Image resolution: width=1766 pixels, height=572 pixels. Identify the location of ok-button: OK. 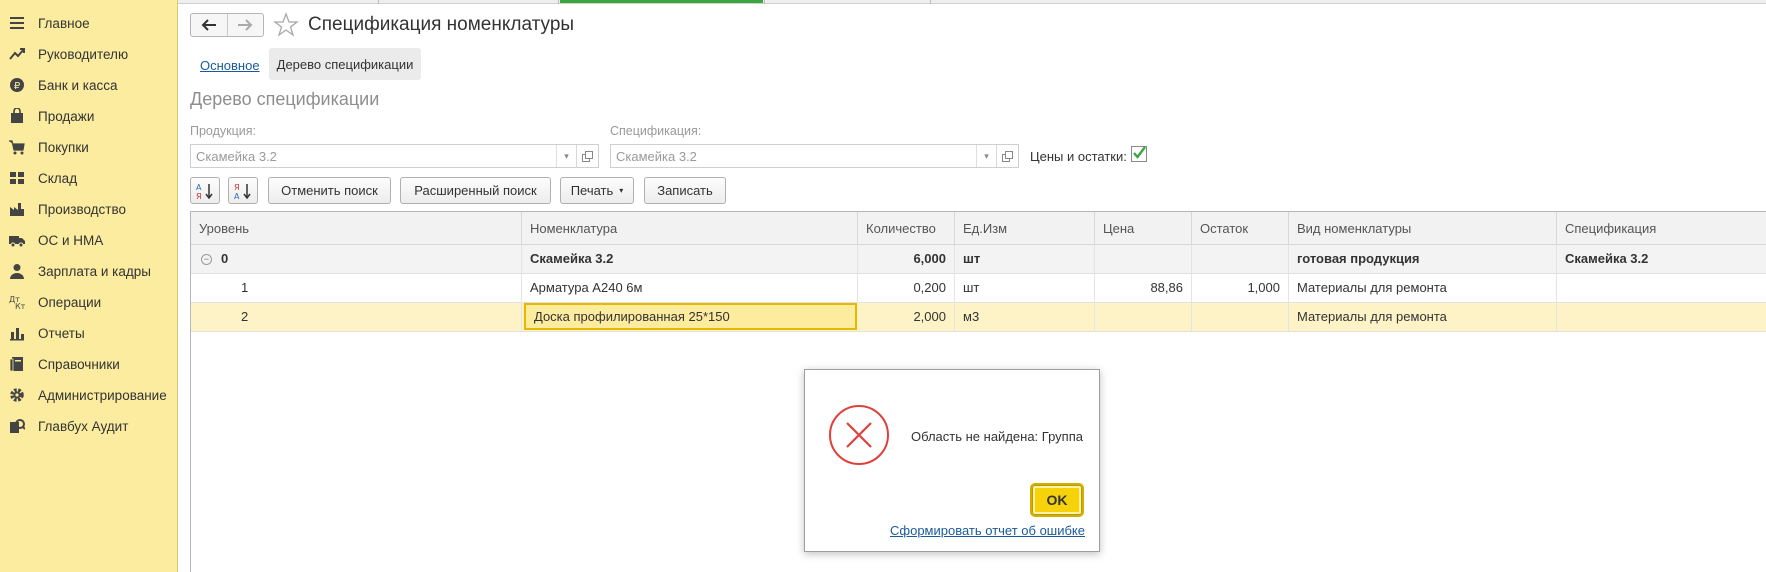
(1057, 500).